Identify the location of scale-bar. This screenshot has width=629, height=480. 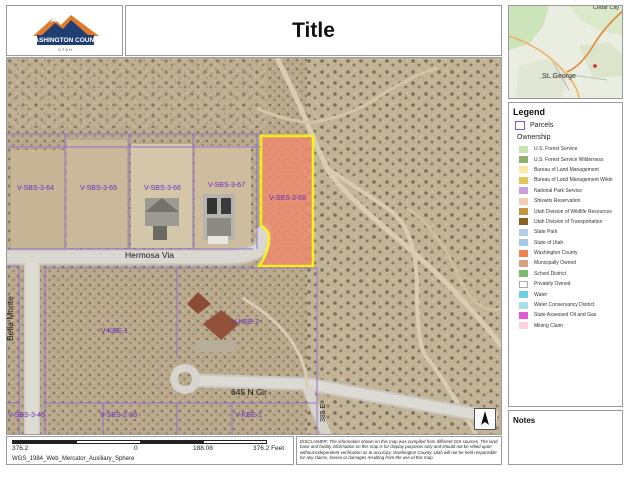
(139, 442).